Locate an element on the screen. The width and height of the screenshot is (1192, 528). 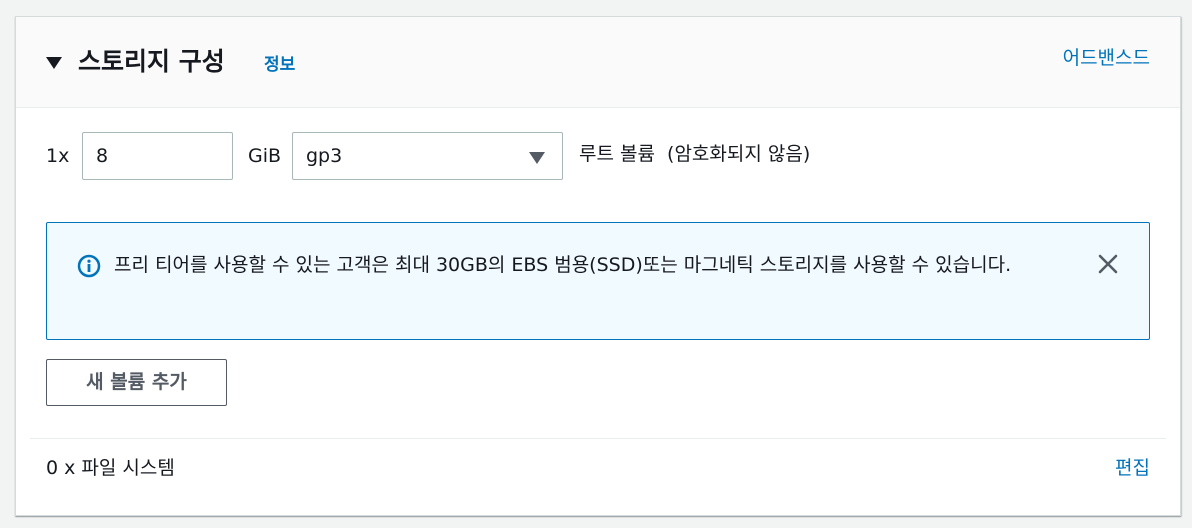
volume-type-select: gp3 is located at coordinates (427, 156).